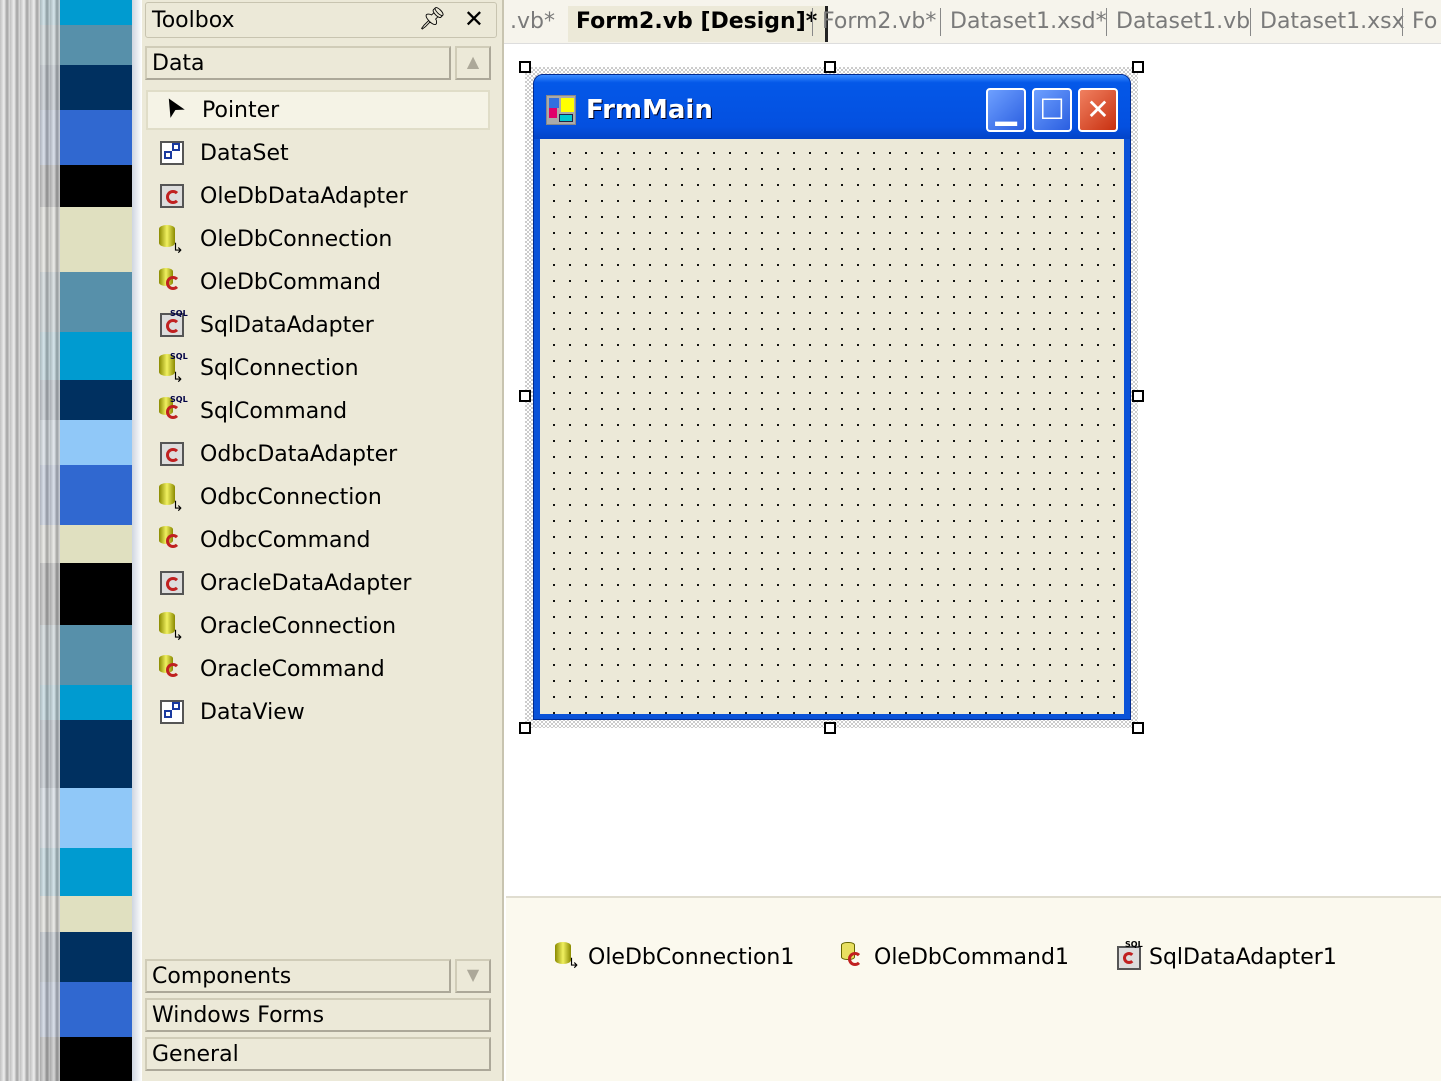  Describe the element at coordinates (173, 107) in the screenshot. I see `pointer-icon: ➤` at that location.